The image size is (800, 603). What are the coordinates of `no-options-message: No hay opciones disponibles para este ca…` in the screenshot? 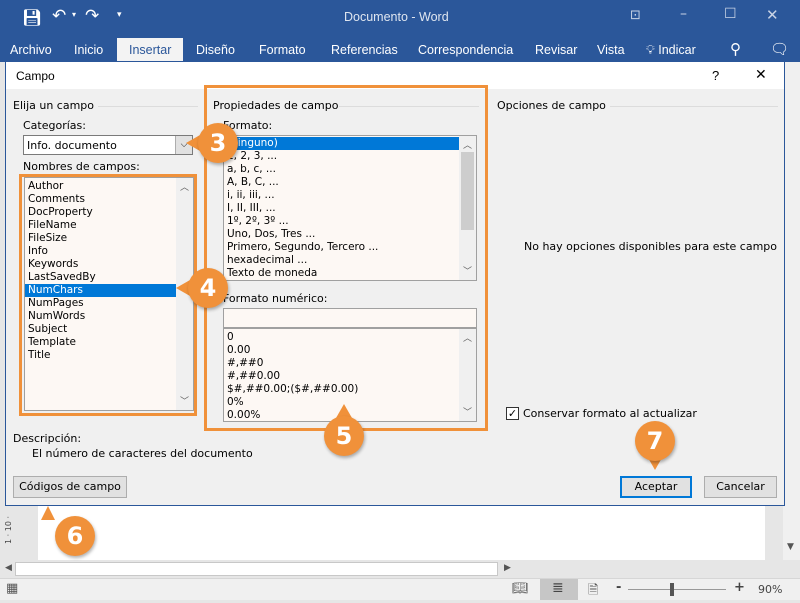 It's located at (651, 246).